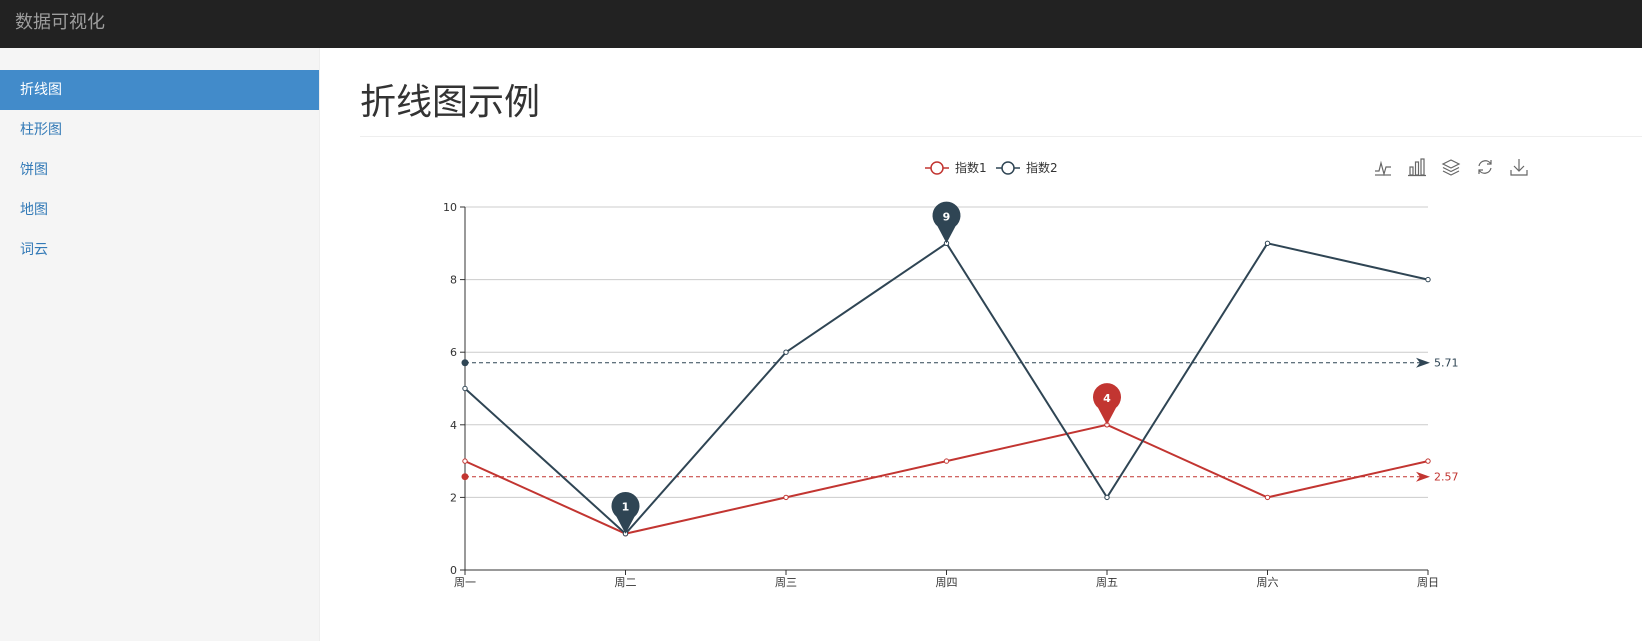 Image resolution: width=1642 pixels, height=641 pixels. What do you see at coordinates (1446, 477) in the screenshot?
I see `mean-line-label: 2.57` at bounding box center [1446, 477].